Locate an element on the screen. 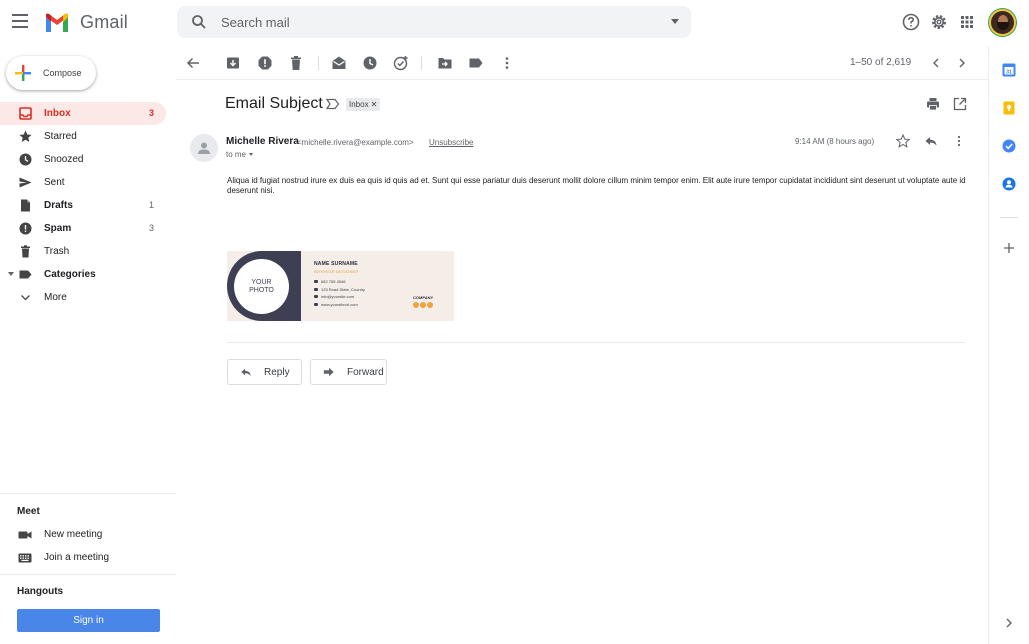 The image size is (1029, 644). sidebar-item-drafts: Drafts 1 is located at coordinates (83, 205).